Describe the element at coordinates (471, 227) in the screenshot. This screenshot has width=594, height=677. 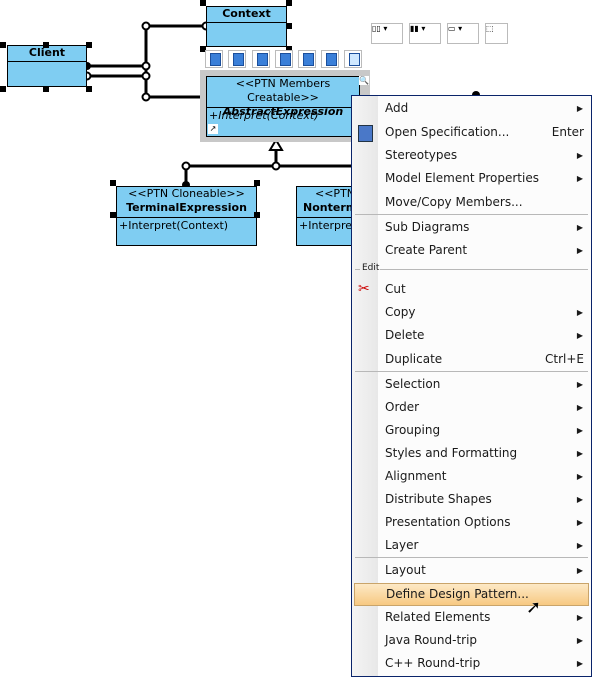
I see `menu-item-sub-diagrams: Sub Diagrams ▶` at that location.